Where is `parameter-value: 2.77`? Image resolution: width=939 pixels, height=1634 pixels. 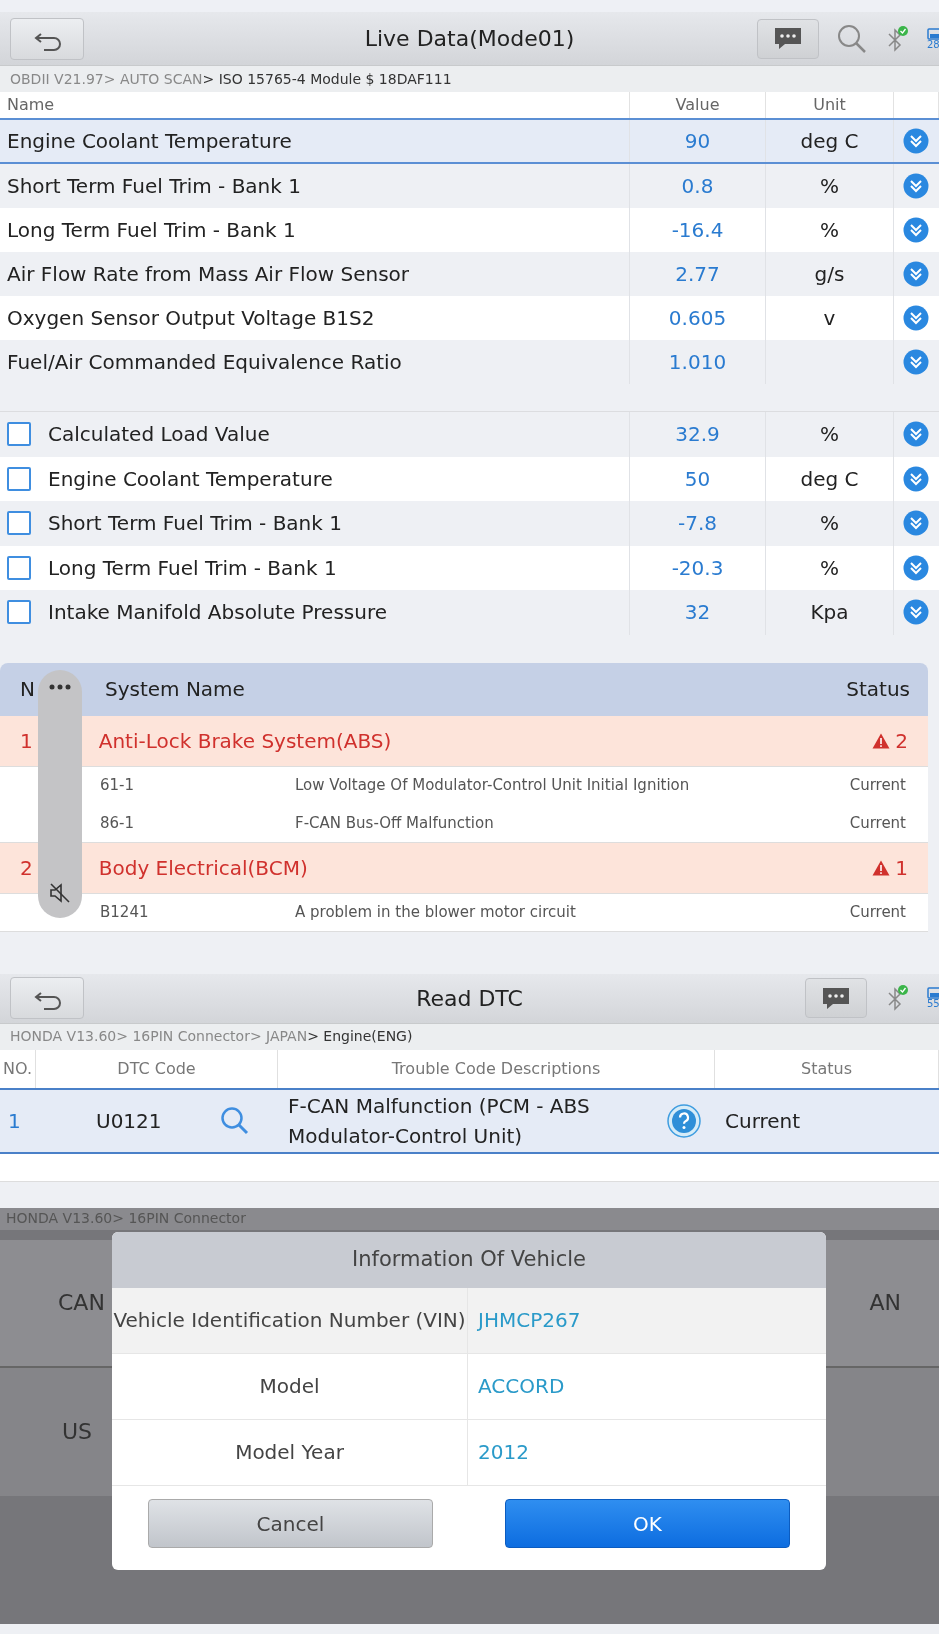
parameter-value: 2.77 is located at coordinates (697, 274).